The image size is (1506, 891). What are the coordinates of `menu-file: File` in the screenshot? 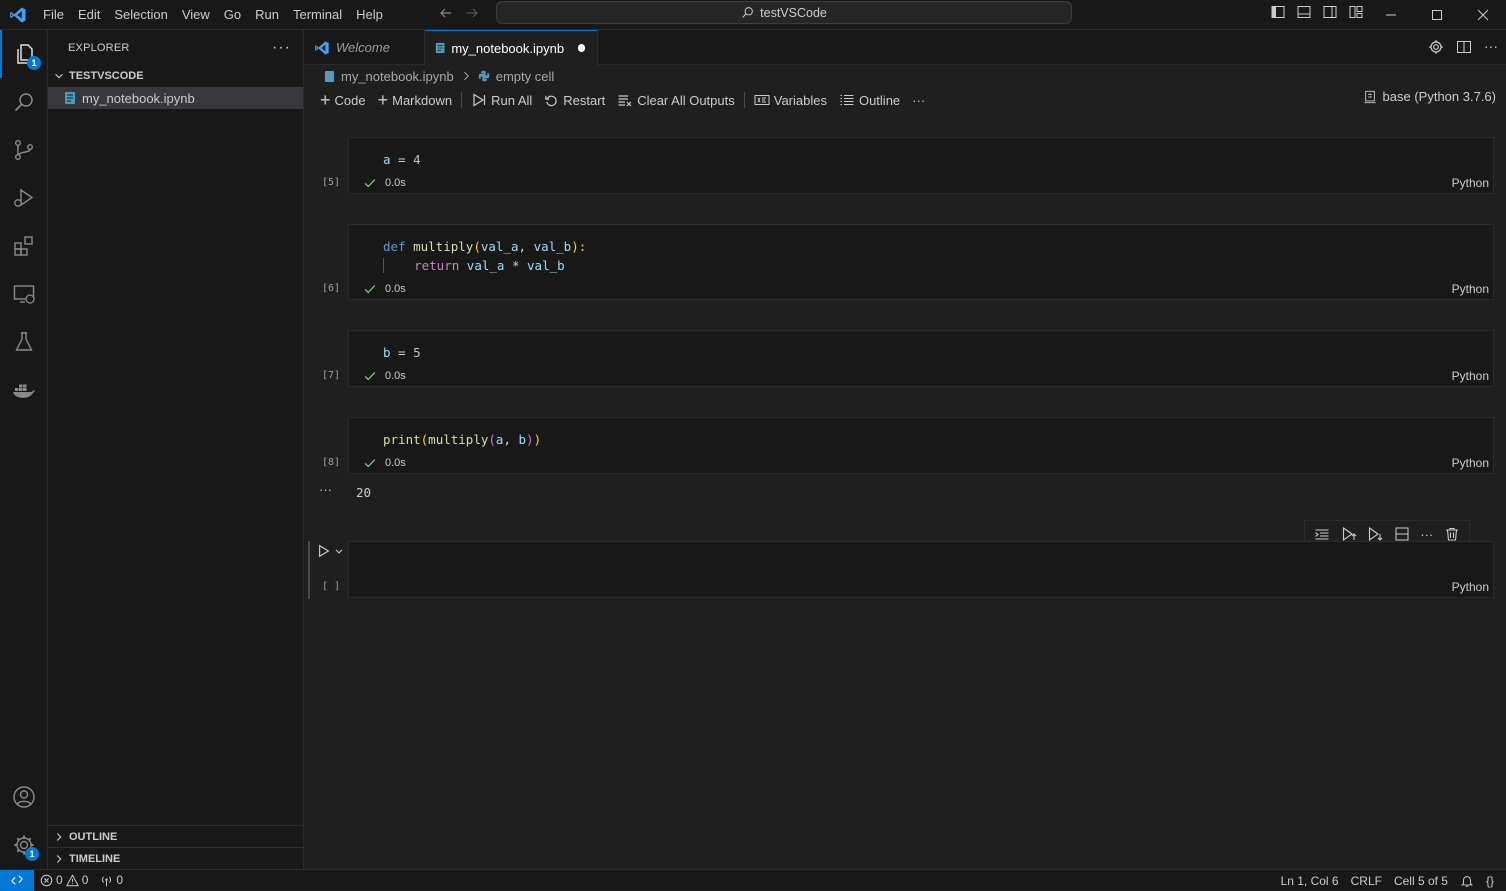 It's located at (53, 15).